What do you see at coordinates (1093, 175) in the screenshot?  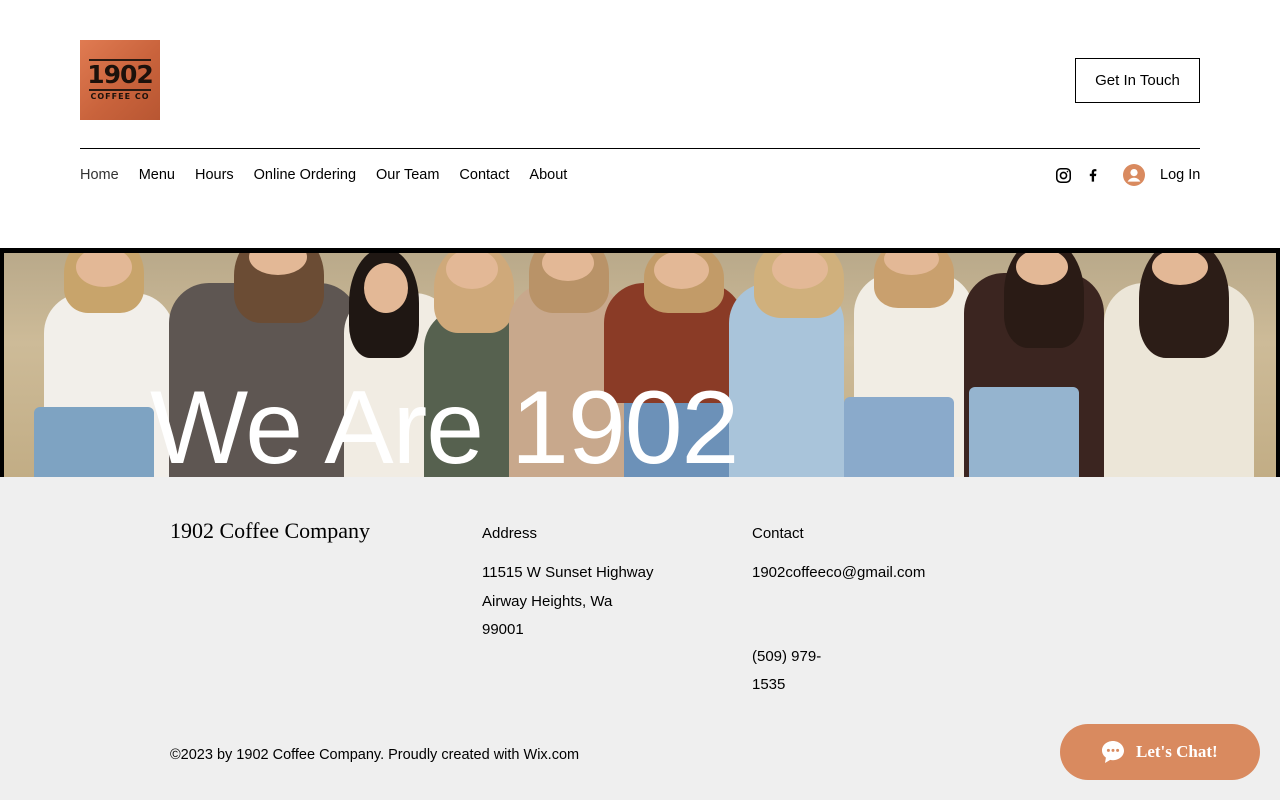 I see `facebook-icon` at bounding box center [1093, 175].